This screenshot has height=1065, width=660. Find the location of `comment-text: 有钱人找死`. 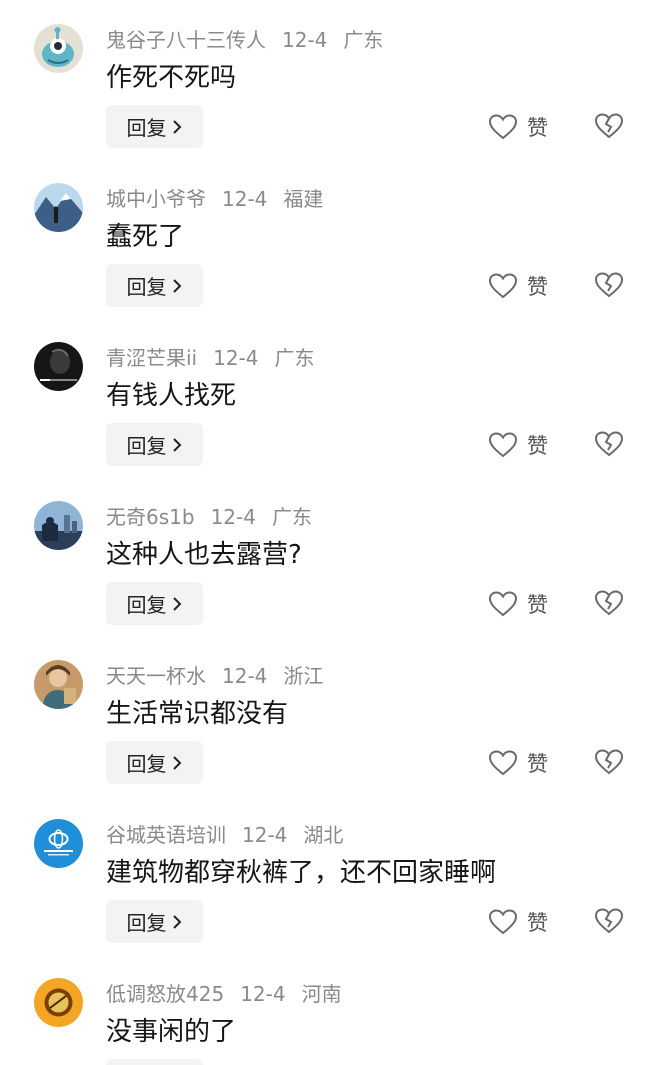

comment-text: 有钱人找死 is located at coordinates (171, 396).